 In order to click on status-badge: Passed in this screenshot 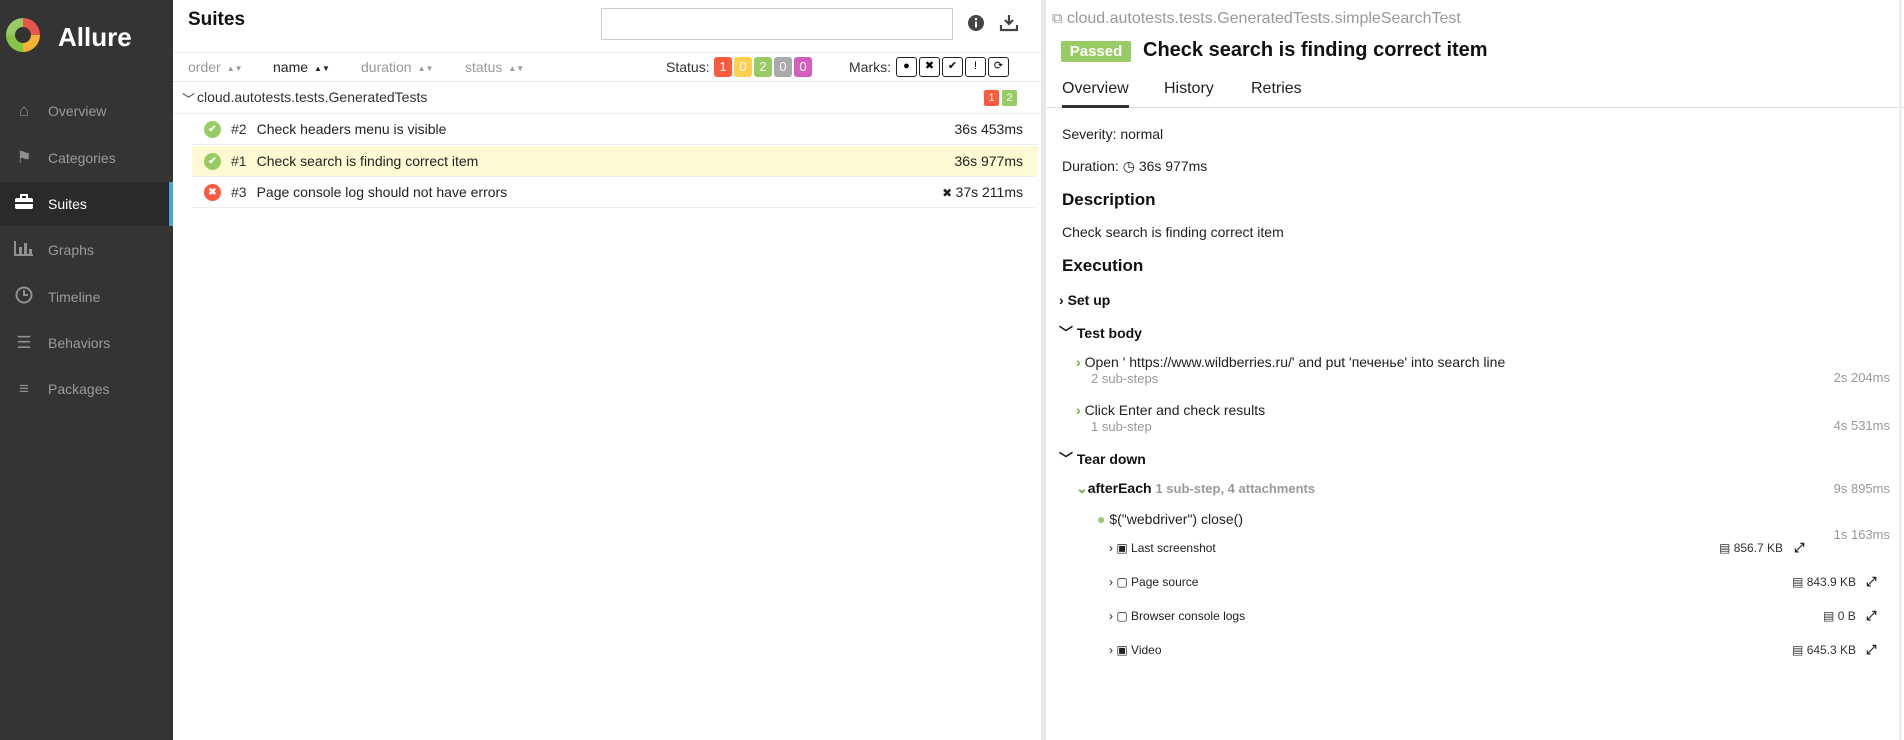, I will do `click(1096, 51)`.